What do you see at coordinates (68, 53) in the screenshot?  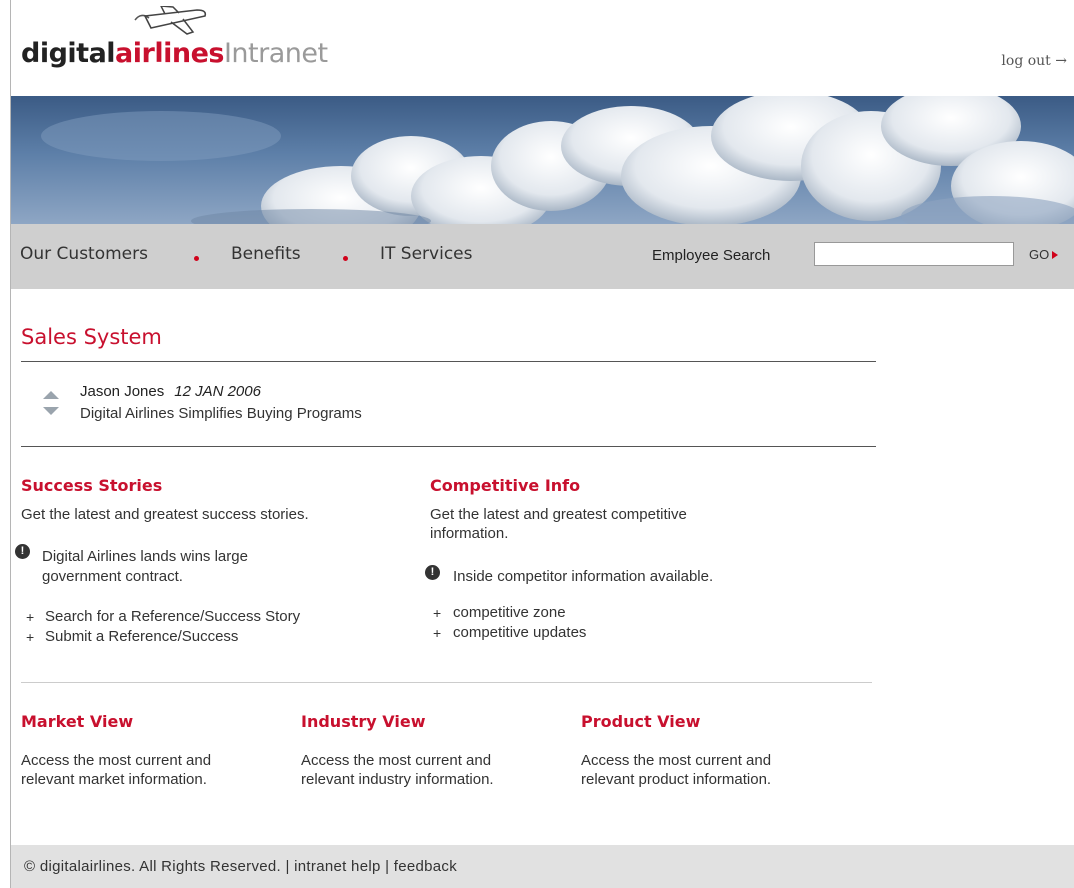 I see `logo-text-digital: digital` at bounding box center [68, 53].